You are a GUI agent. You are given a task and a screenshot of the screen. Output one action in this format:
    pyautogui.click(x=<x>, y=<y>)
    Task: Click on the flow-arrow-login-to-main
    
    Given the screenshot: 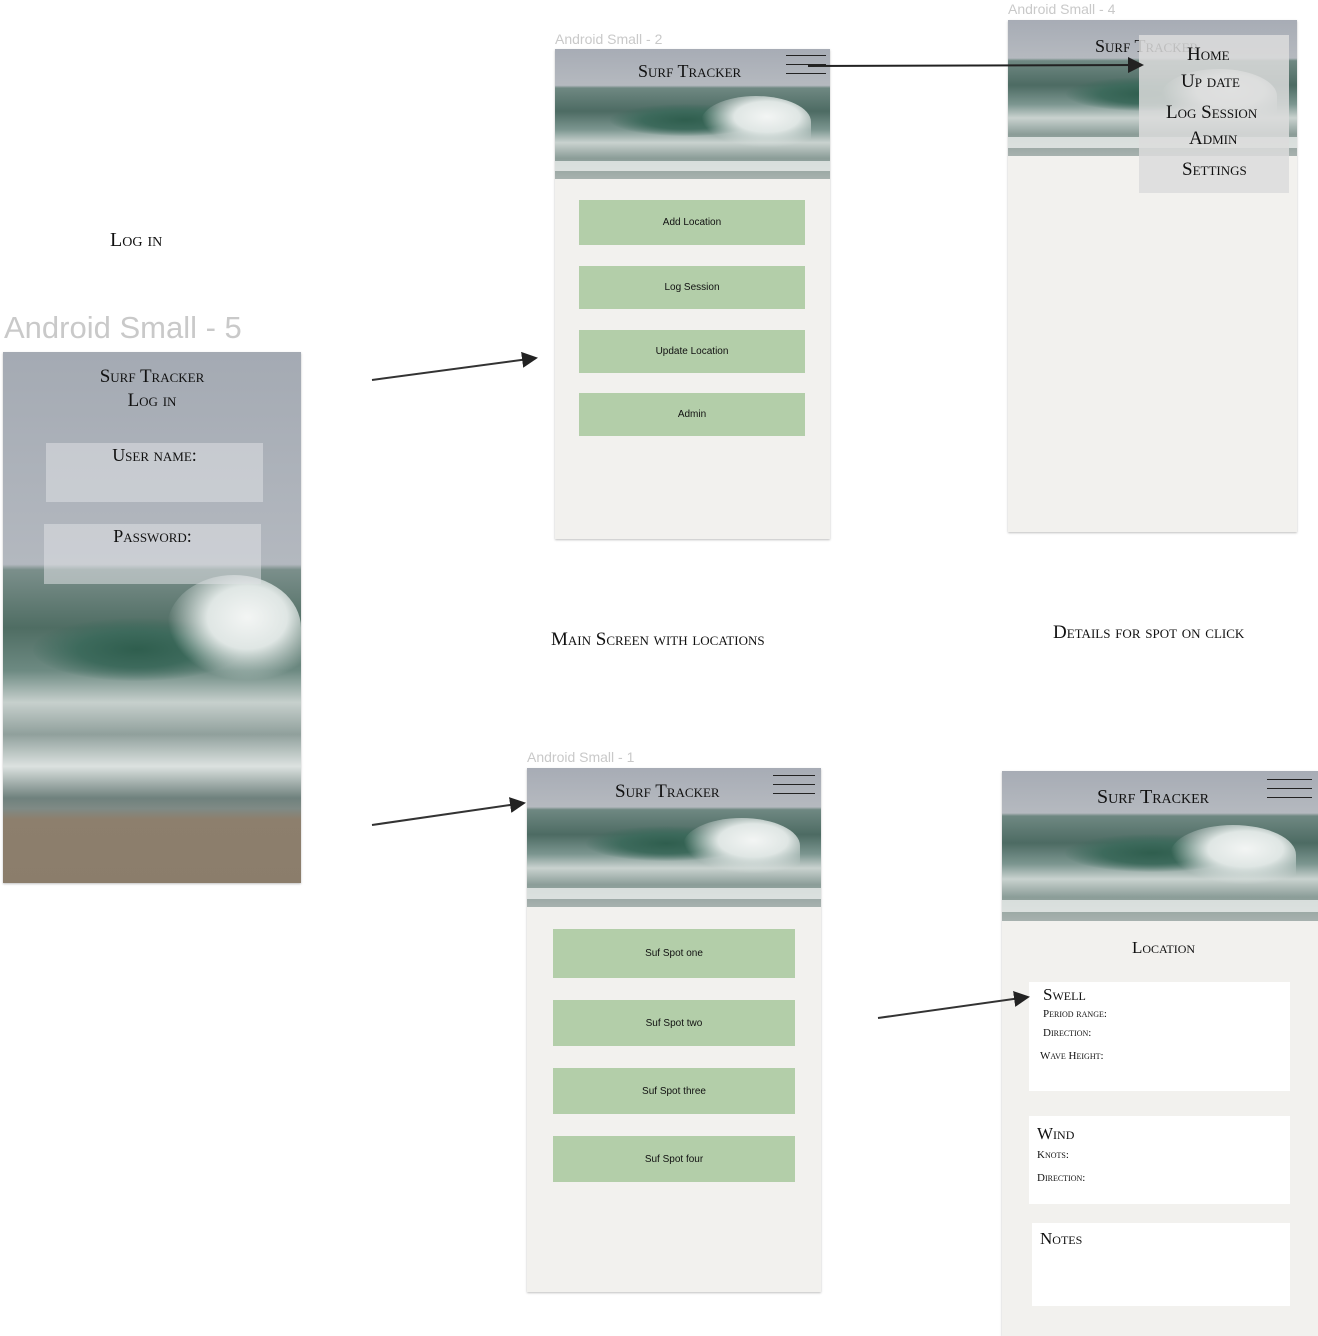 What is the action you would take?
    pyautogui.click(x=454, y=366)
    